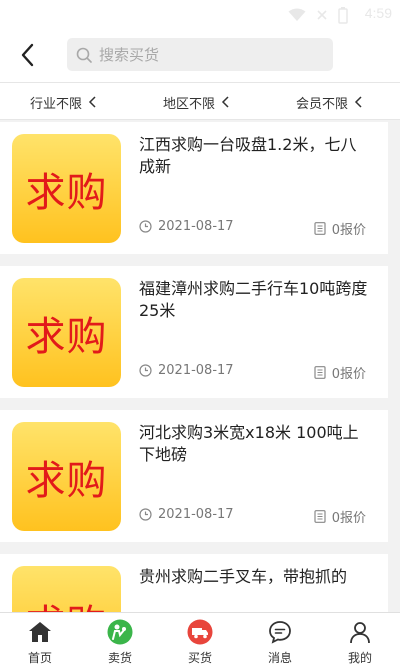 This screenshot has height=666, width=400. I want to click on tab-home: 首页, so click(40, 639).